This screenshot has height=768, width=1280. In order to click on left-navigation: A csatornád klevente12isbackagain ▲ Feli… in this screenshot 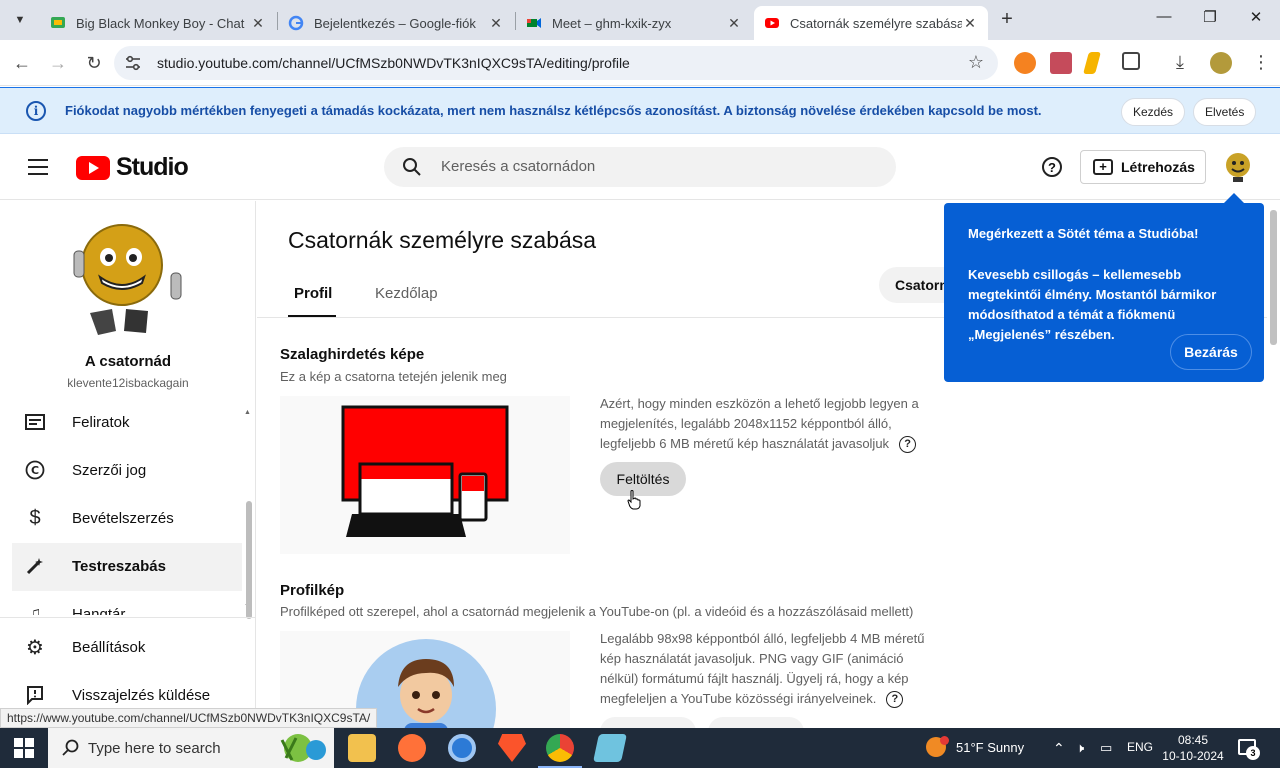, I will do `click(128, 464)`.